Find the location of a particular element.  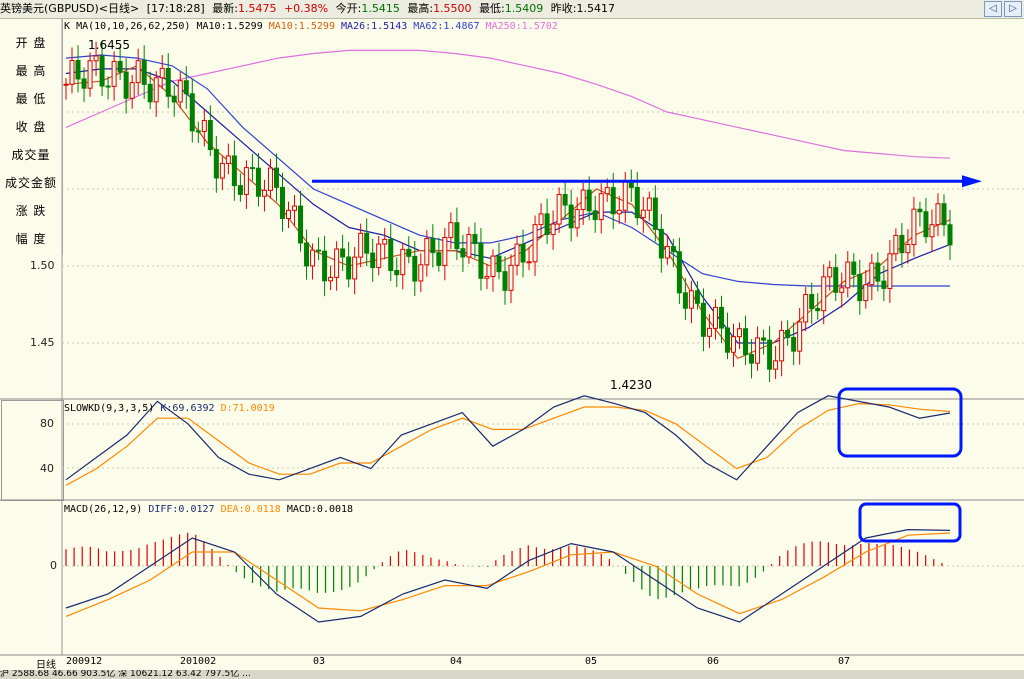

ma62-value: MA62:1.4867 is located at coordinates (446, 26).